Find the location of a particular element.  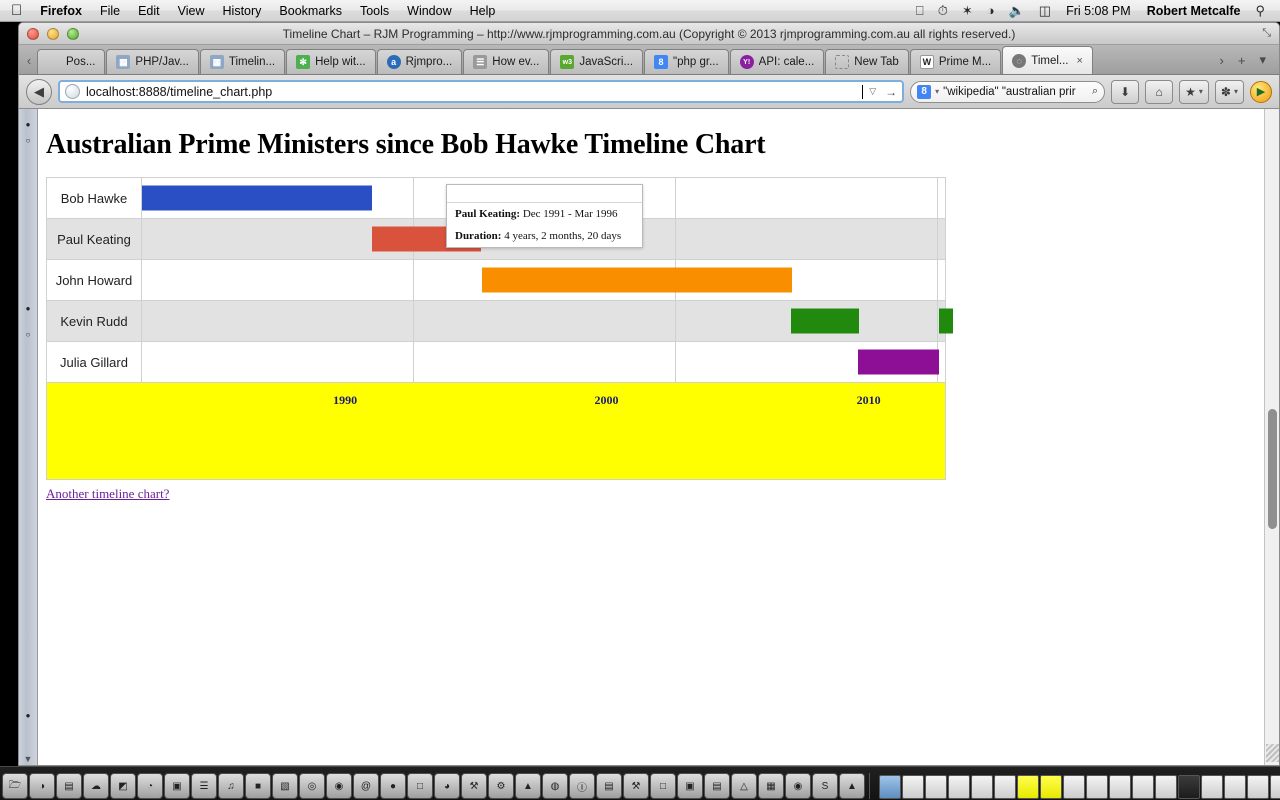

bar-kevin-rudd-second is located at coordinates (946, 321).